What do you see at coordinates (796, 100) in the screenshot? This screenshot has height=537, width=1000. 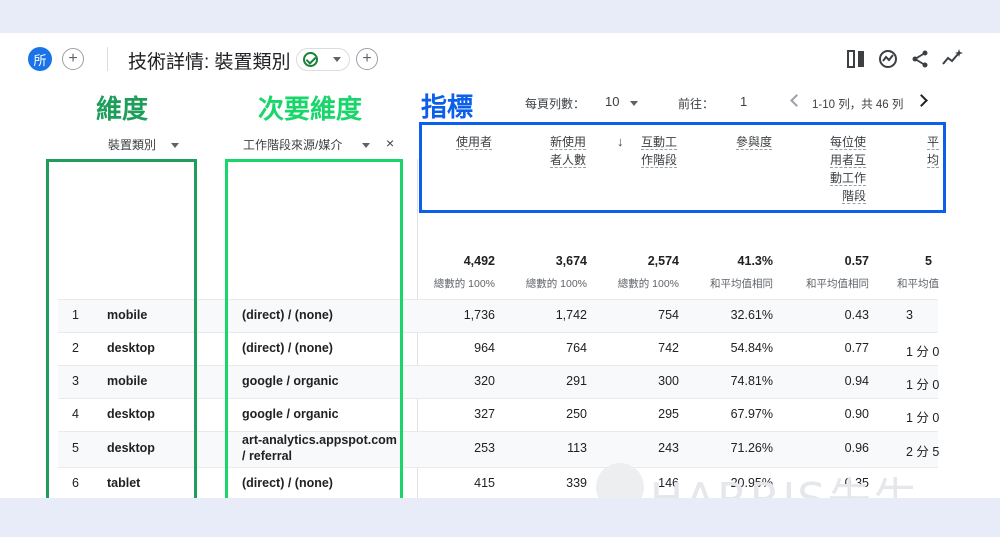 I see `prev-page-icon` at bounding box center [796, 100].